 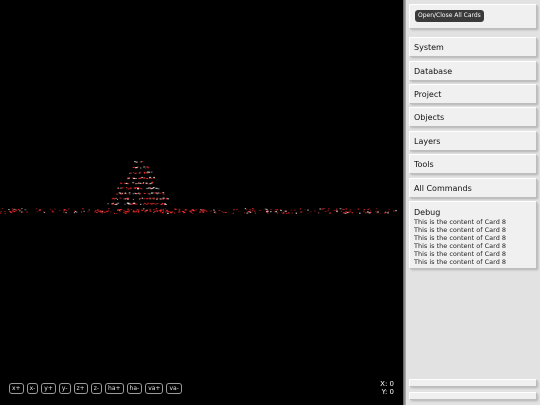 What do you see at coordinates (449, 16) in the screenshot?
I see `open-close-all-cards-button: Open/Close All Cards` at bounding box center [449, 16].